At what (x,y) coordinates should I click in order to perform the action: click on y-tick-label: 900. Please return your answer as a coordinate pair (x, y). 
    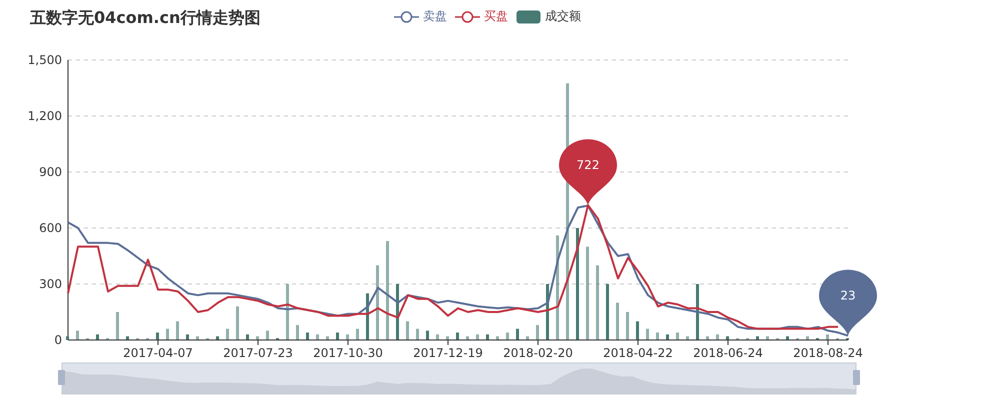
    Looking at the image, I should click on (50, 172).